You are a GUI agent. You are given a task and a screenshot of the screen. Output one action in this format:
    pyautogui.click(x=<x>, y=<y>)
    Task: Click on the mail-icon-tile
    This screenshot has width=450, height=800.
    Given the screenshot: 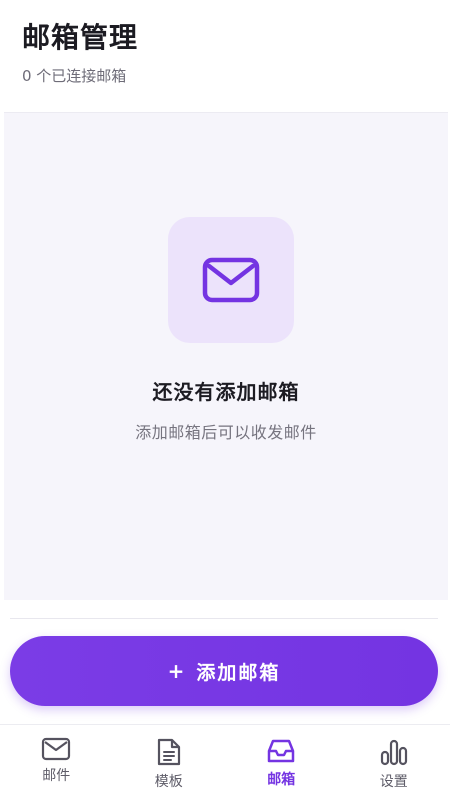 What is the action you would take?
    pyautogui.click(x=231, y=280)
    